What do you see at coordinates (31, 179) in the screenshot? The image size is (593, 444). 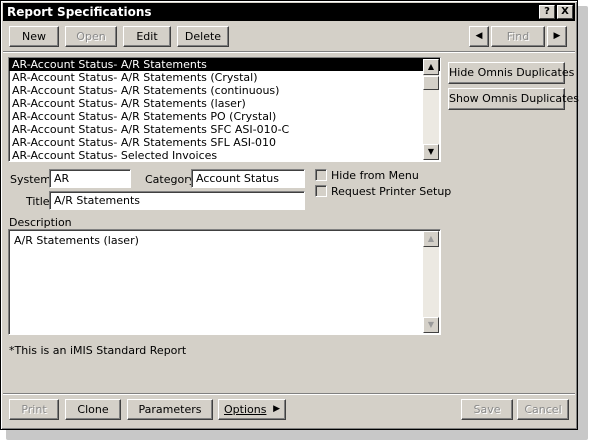 I see `system-label: System` at bounding box center [31, 179].